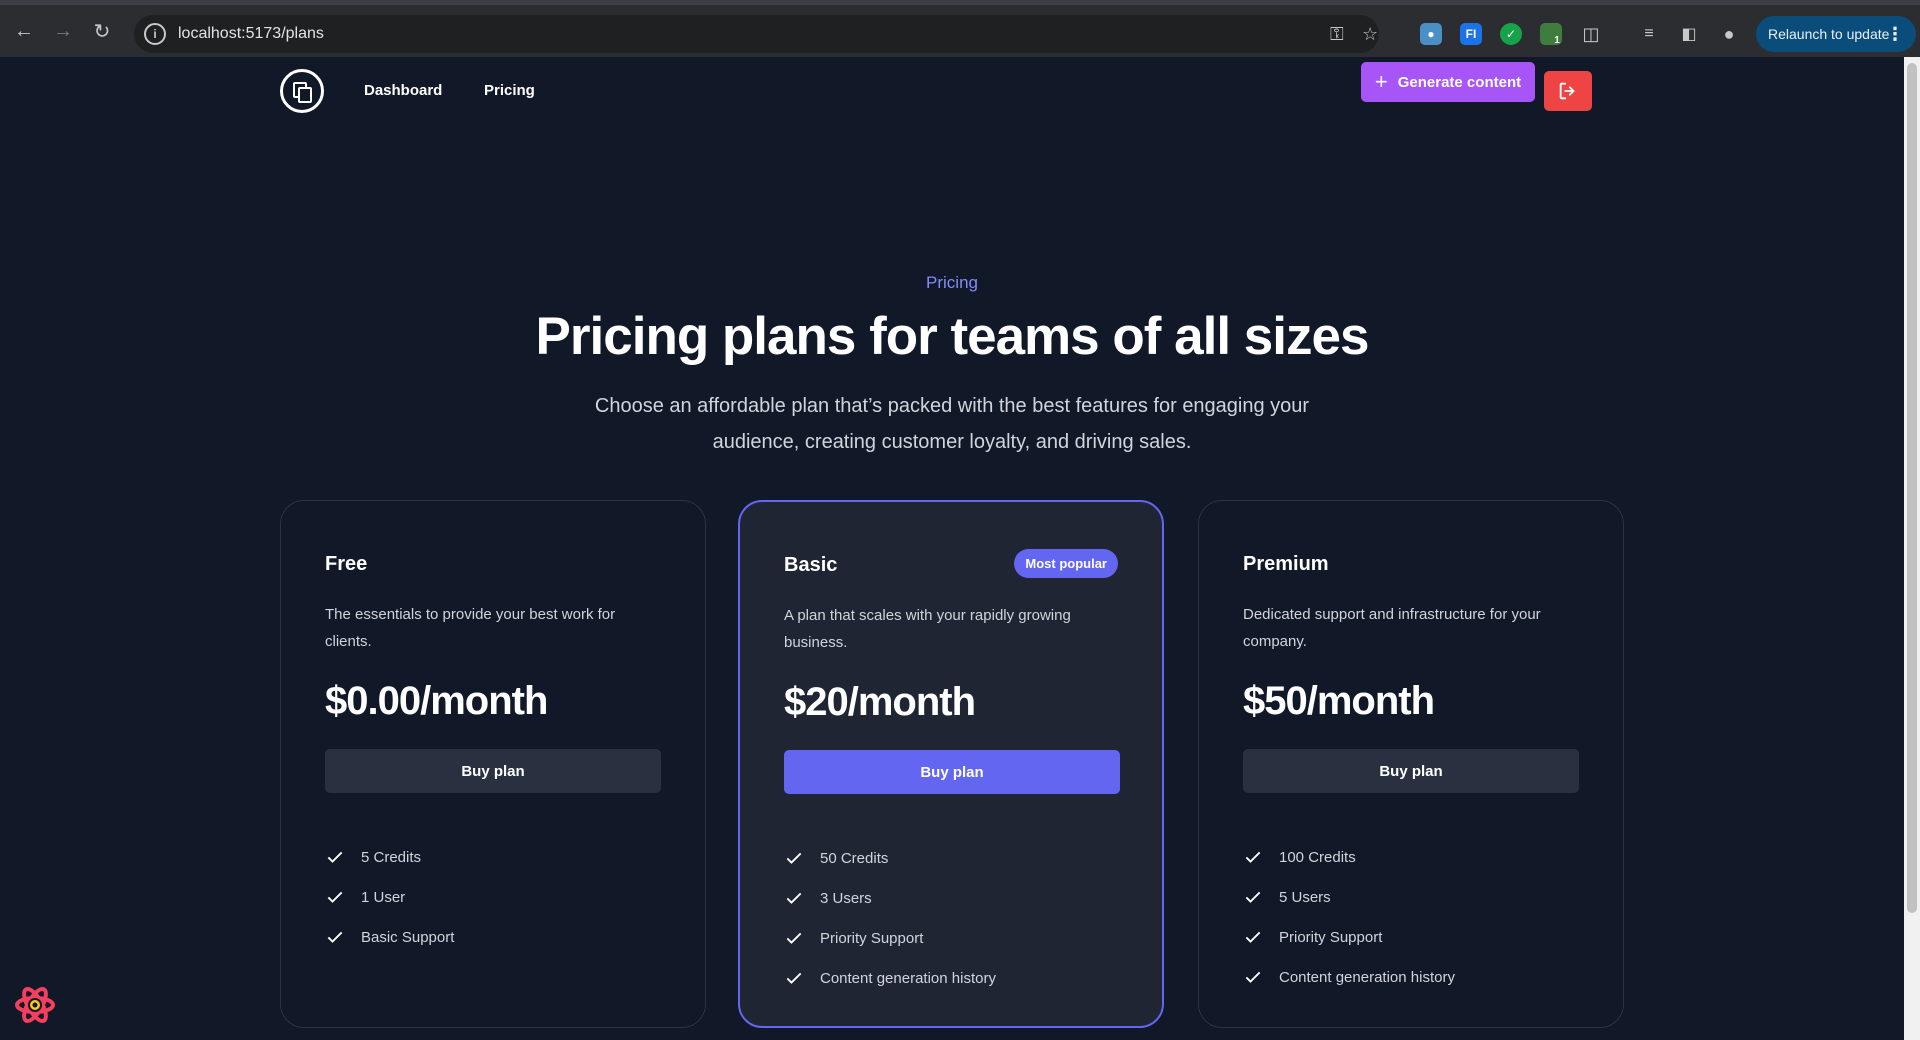  I want to click on section-eyebrow: Pricing, so click(952, 282).